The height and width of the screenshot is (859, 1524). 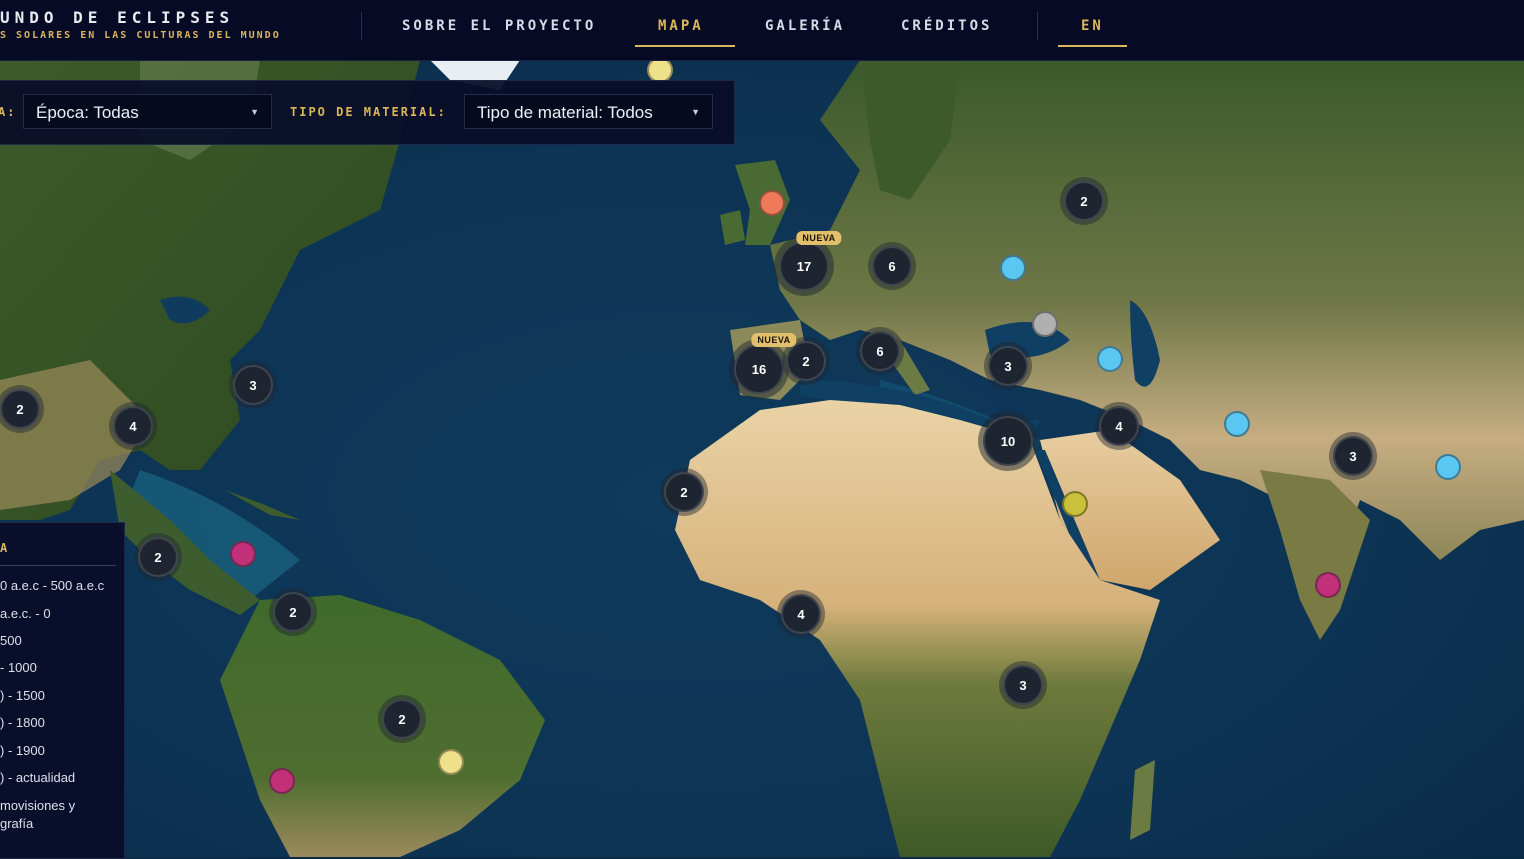 I want to click on legend-item: ) - 1500, so click(x=22, y=695).